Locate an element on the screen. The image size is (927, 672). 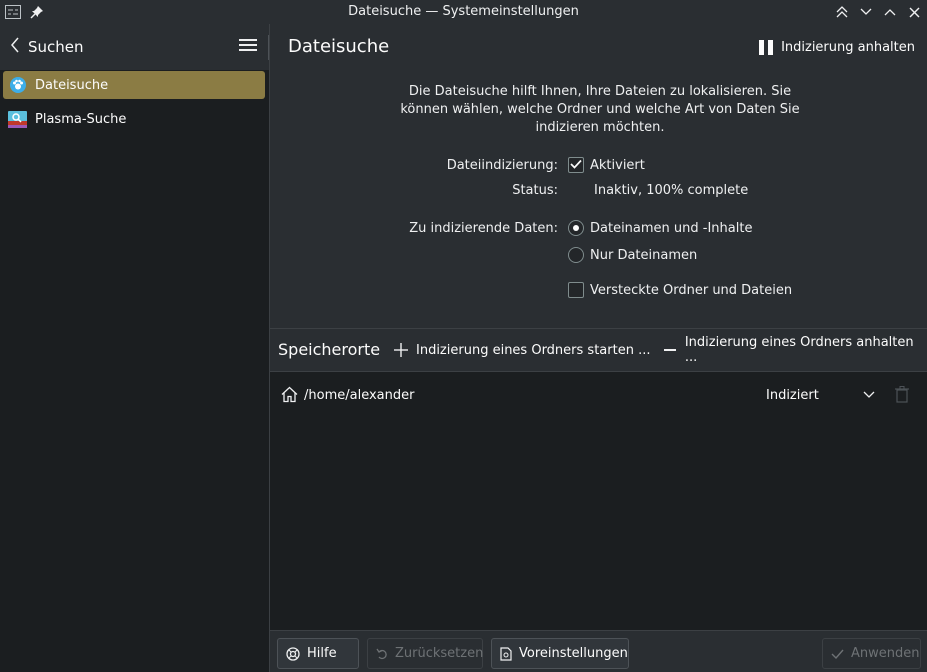
sidebar-header: Suchen is located at coordinates (134, 47).